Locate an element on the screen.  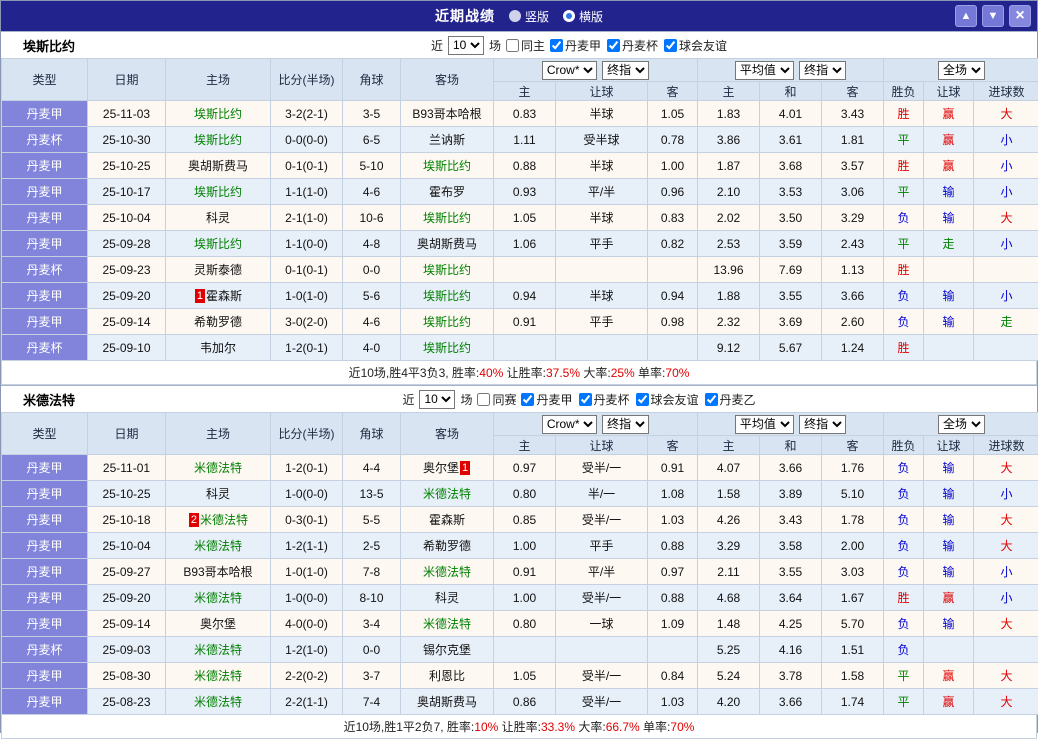
league-filter: 丹麦乙 is located at coordinates (730, 399).